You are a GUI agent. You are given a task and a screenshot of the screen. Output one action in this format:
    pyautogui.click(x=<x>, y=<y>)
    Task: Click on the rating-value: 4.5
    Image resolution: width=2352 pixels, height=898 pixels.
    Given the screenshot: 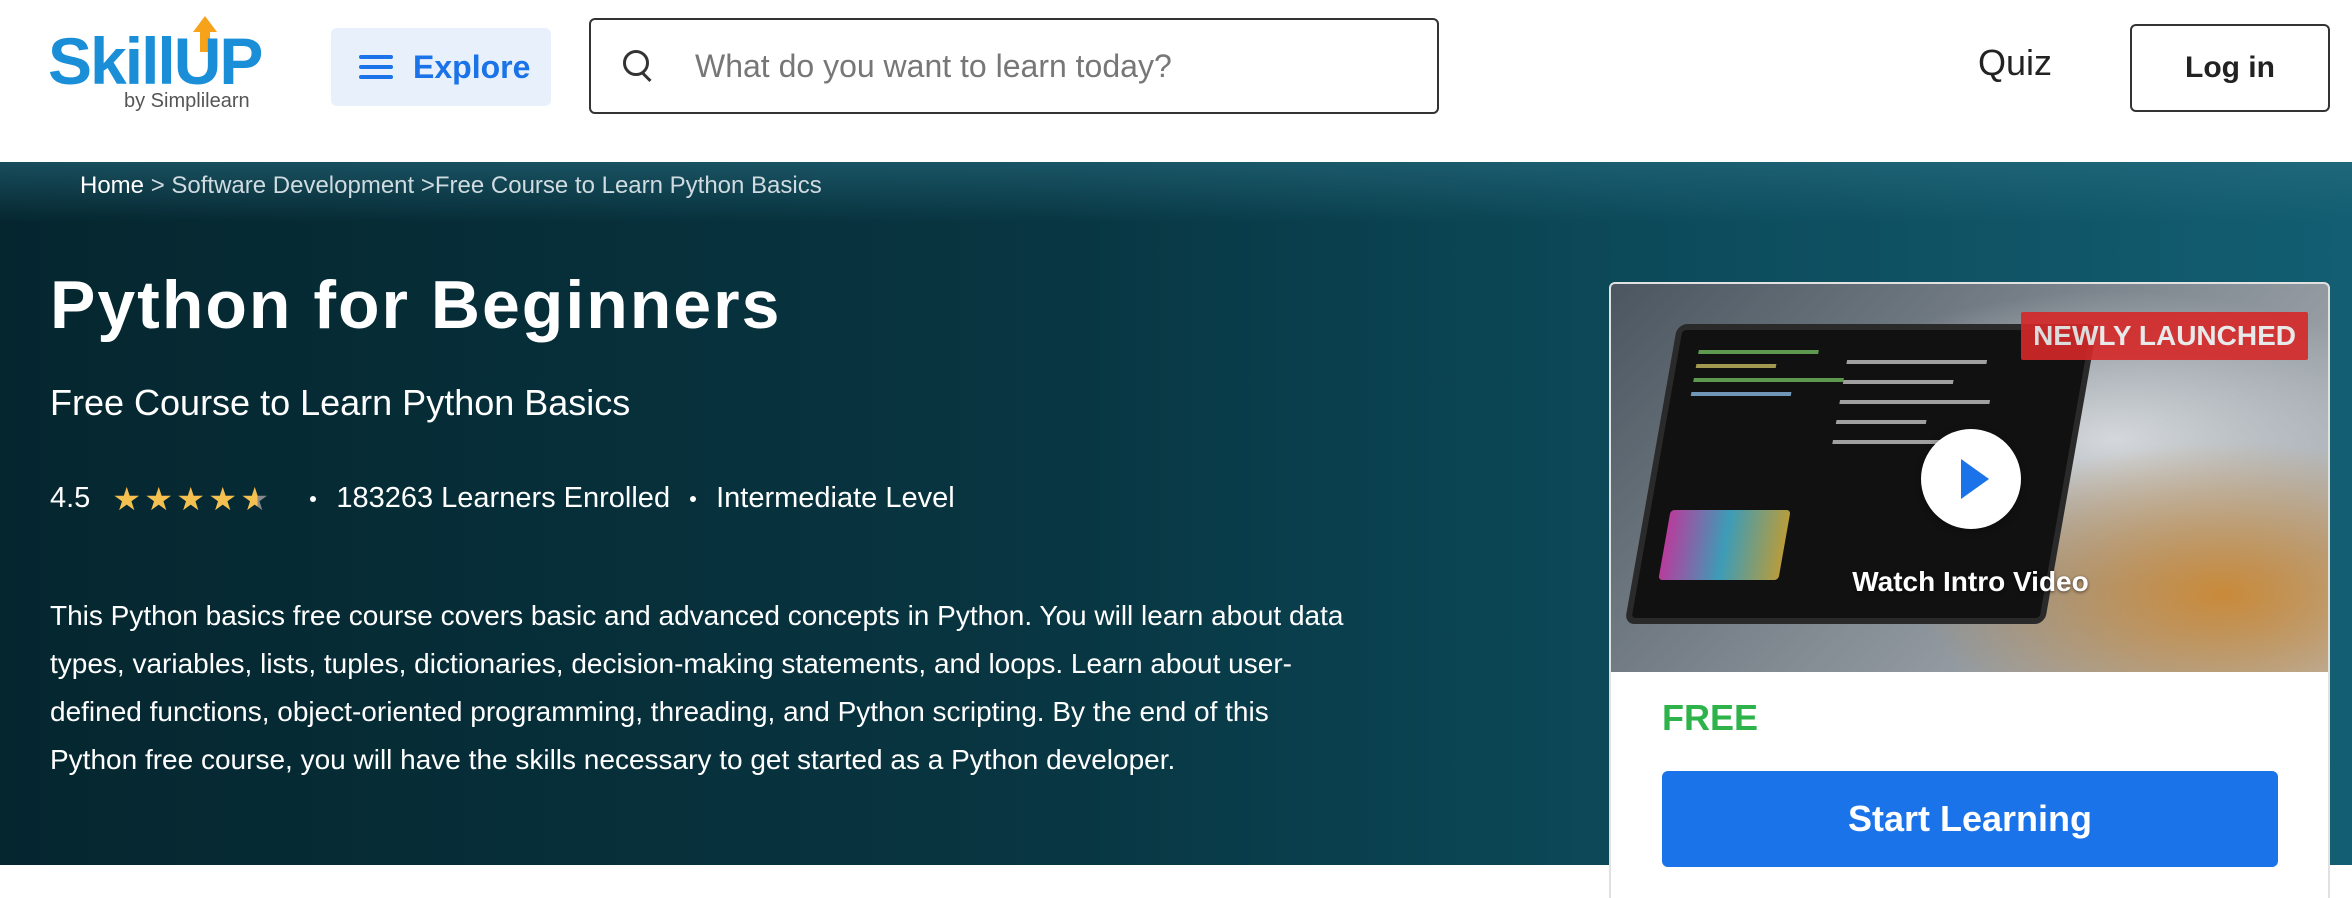 What is the action you would take?
    pyautogui.click(x=70, y=498)
    